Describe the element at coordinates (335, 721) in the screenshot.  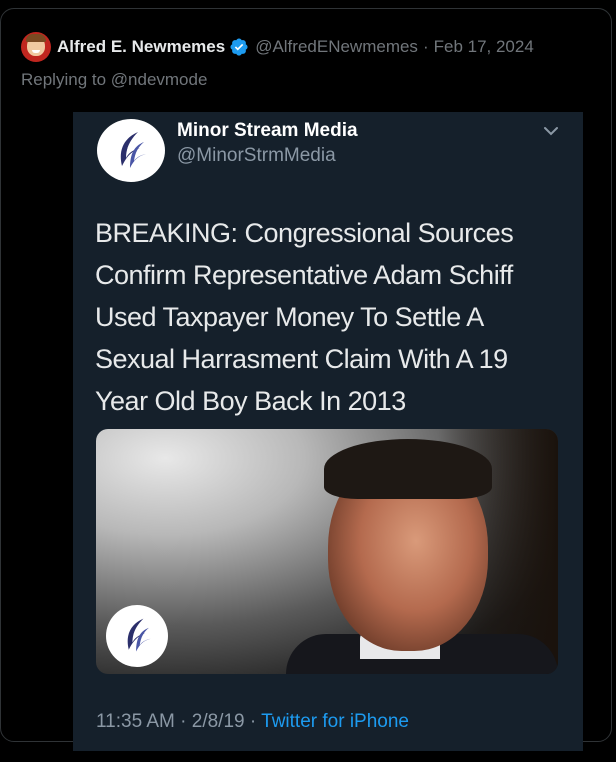
I see `embedded-source: Twitter for iPhone` at that location.